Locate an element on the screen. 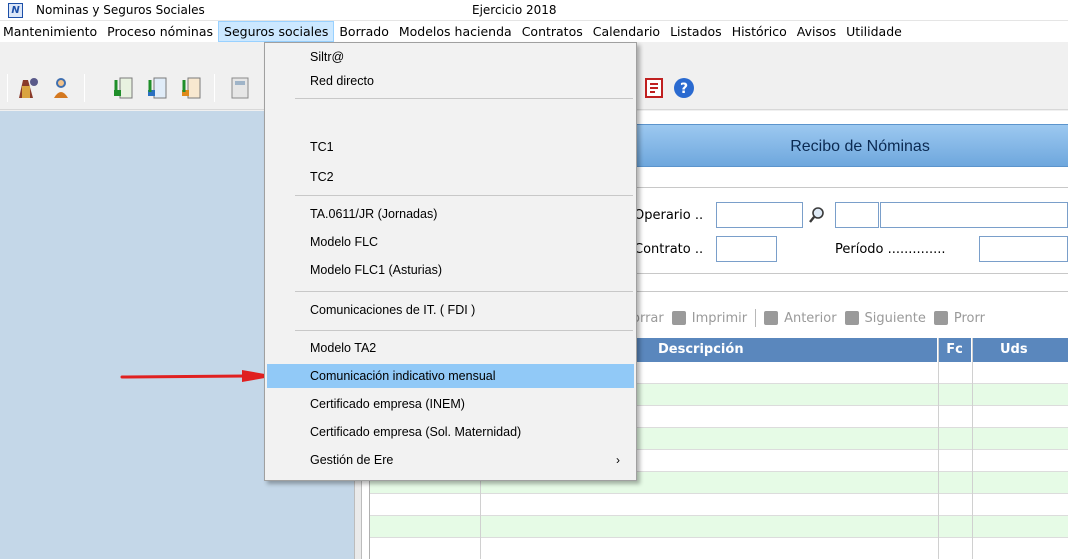  record-actions: orrar Imprimir Anterior Siguiente Prorr is located at coordinates (812, 318).